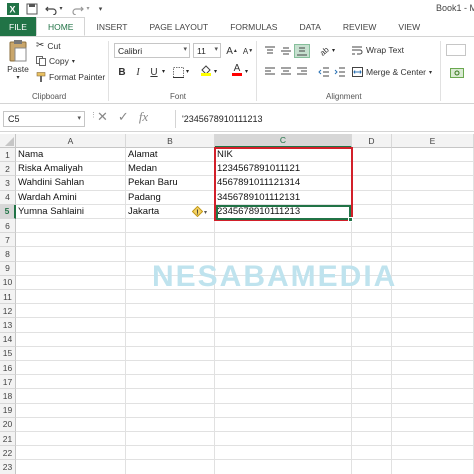 This screenshot has width=474, height=474. I want to click on cell-a6, so click(71, 226).